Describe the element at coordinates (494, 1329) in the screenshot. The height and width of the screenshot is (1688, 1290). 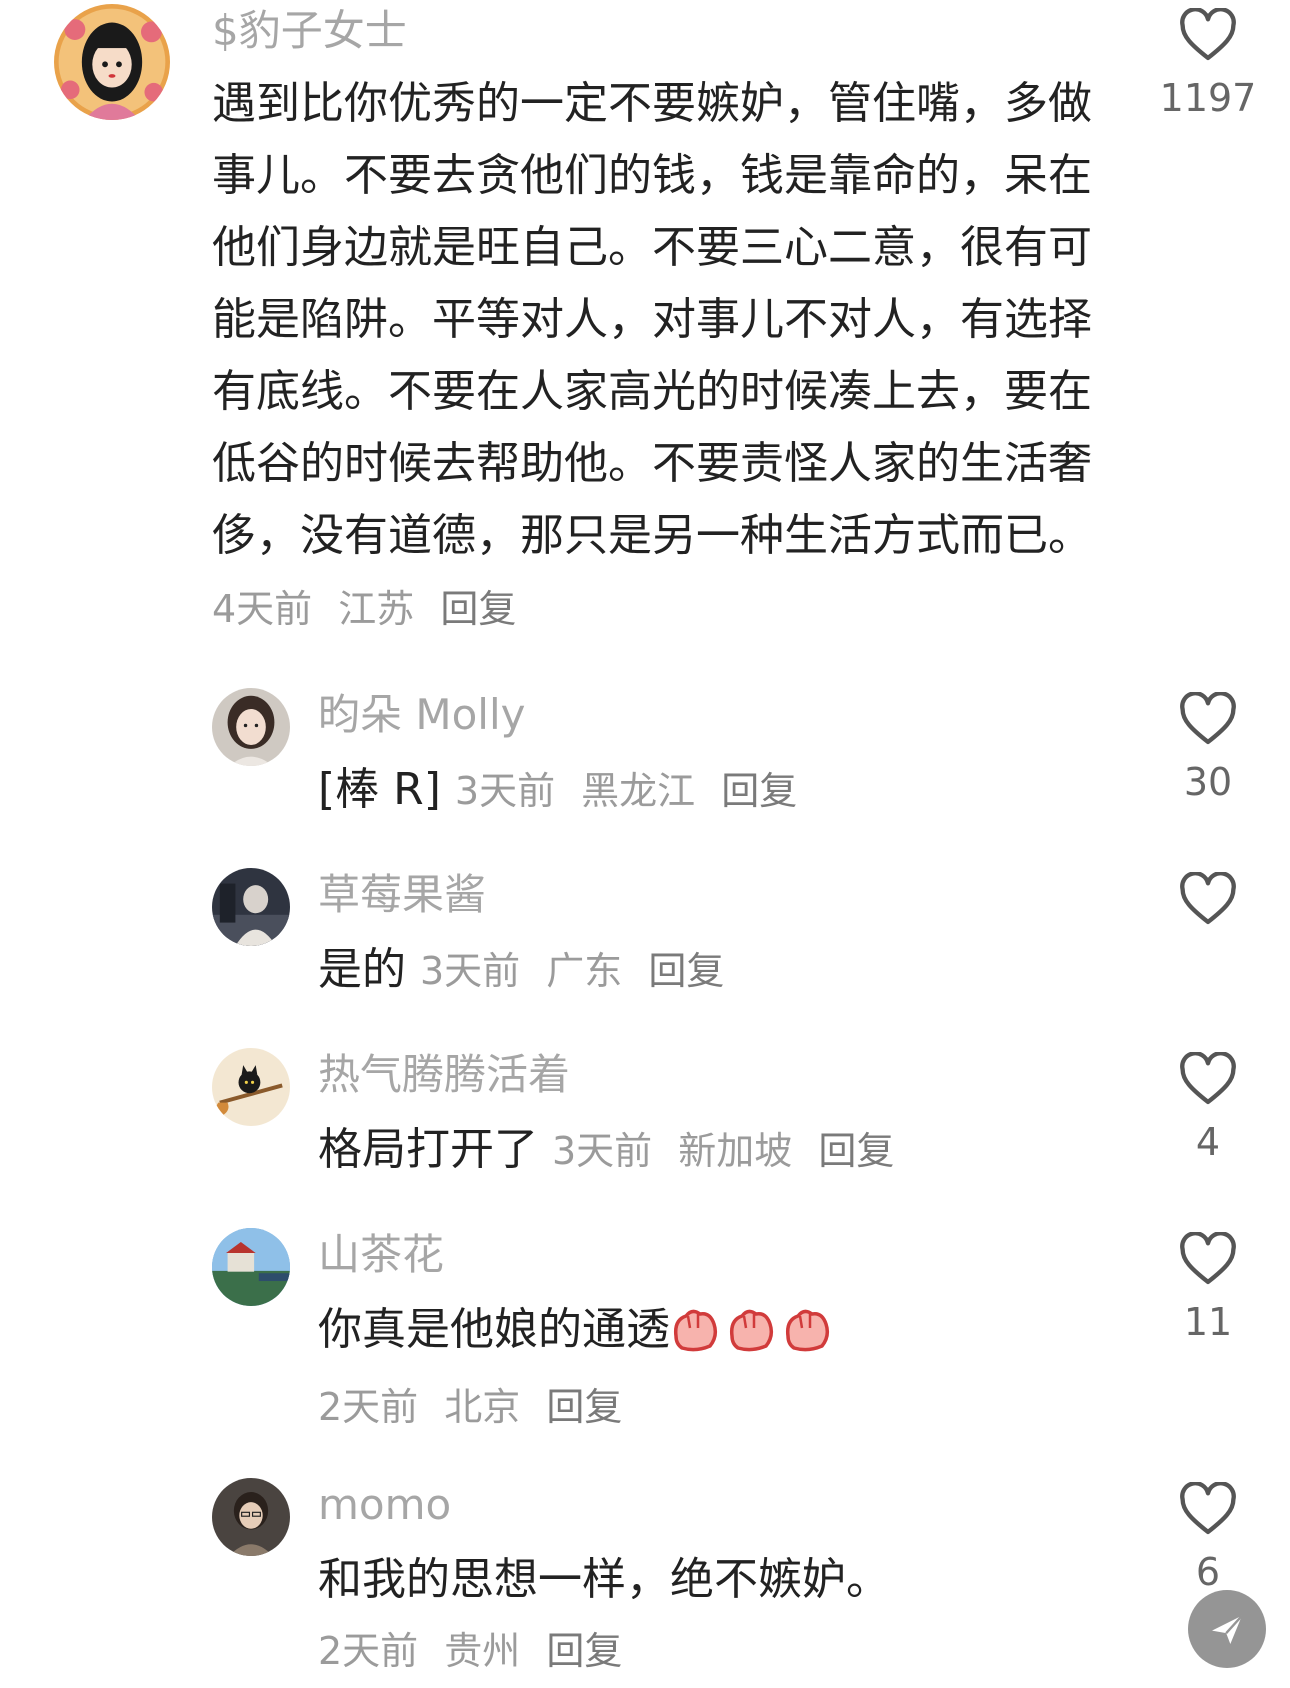
I see `comment-body: 你真是他娘的通透` at that location.